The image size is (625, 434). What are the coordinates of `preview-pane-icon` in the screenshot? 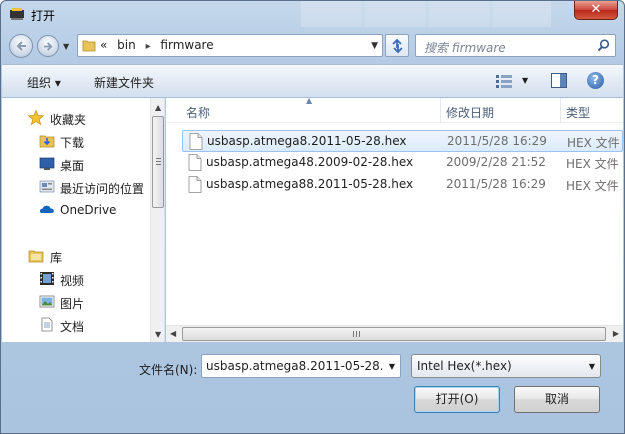 It's located at (559, 80).